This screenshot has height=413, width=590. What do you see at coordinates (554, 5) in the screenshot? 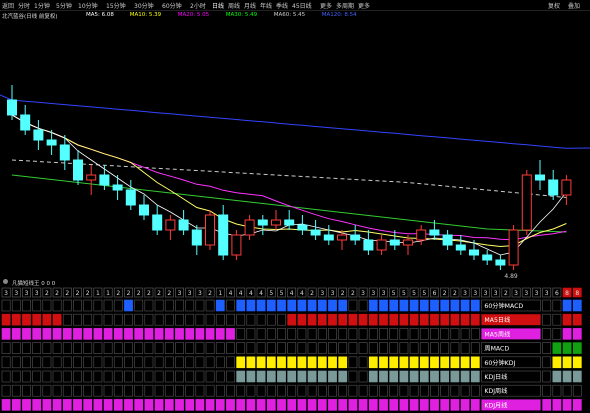
I see `toolbar-right-0: 复权` at bounding box center [554, 5].